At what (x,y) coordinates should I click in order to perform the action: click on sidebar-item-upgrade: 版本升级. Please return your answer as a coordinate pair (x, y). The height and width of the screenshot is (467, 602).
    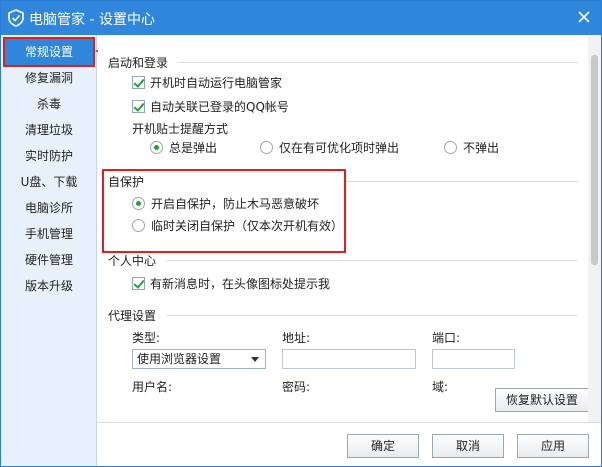
    Looking at the image, I should click on (49, 286).